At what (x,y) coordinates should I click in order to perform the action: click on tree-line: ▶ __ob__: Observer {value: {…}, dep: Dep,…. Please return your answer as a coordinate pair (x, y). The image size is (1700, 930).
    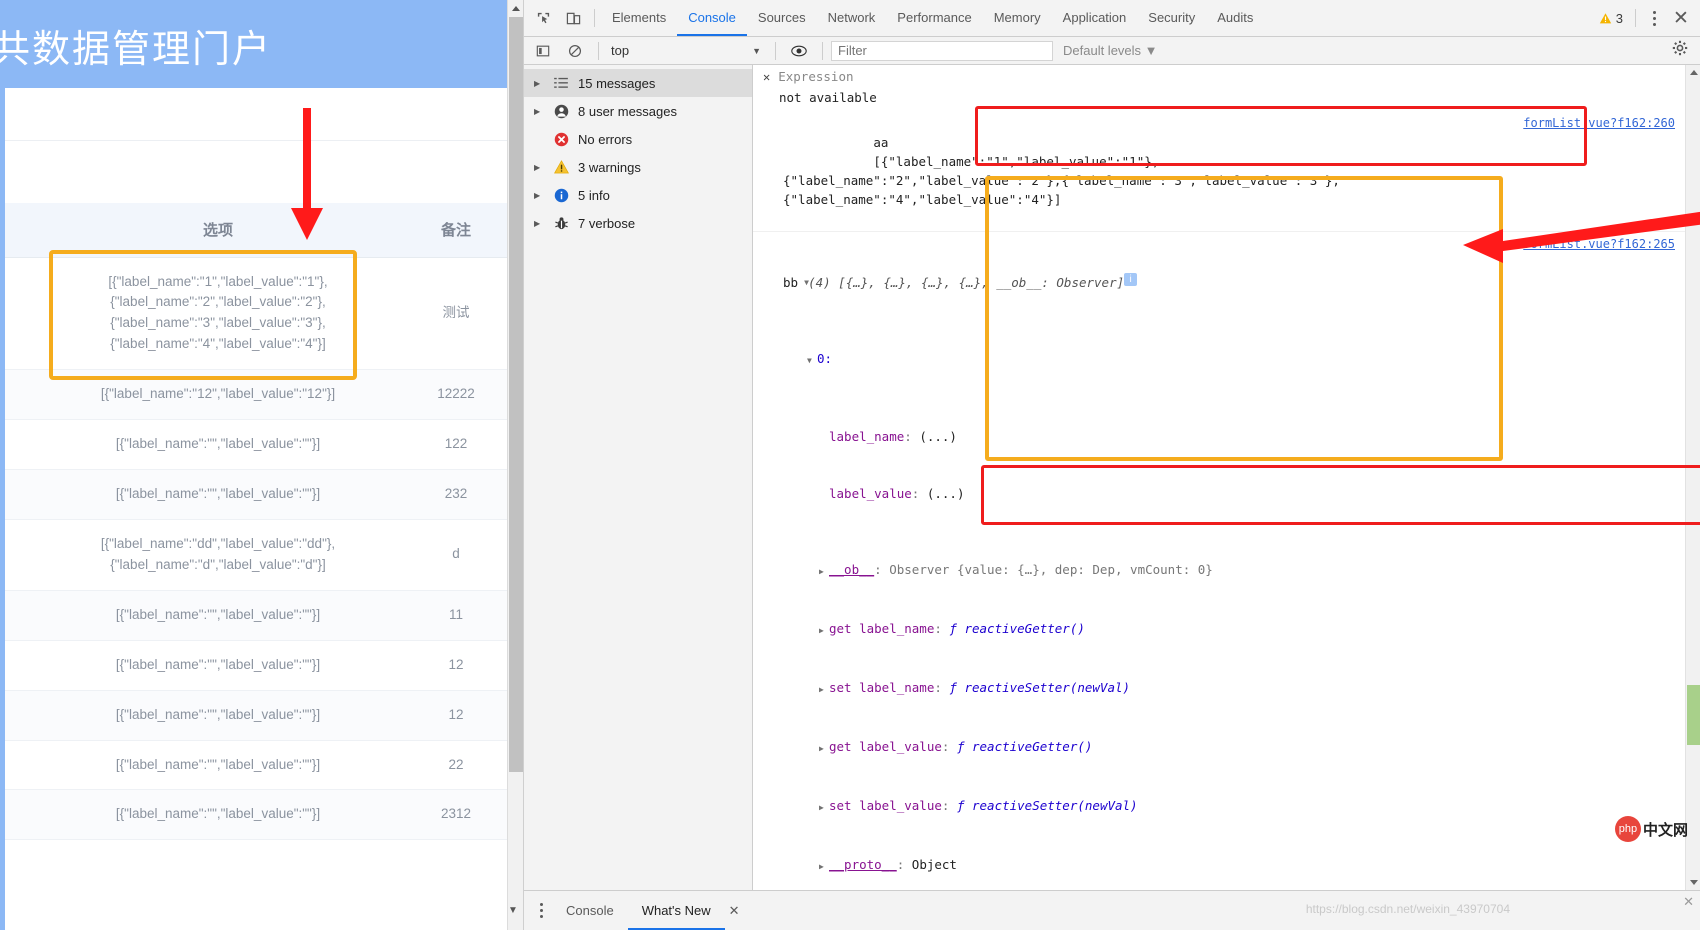
    Looking at the image, I should click on (1148, 570).